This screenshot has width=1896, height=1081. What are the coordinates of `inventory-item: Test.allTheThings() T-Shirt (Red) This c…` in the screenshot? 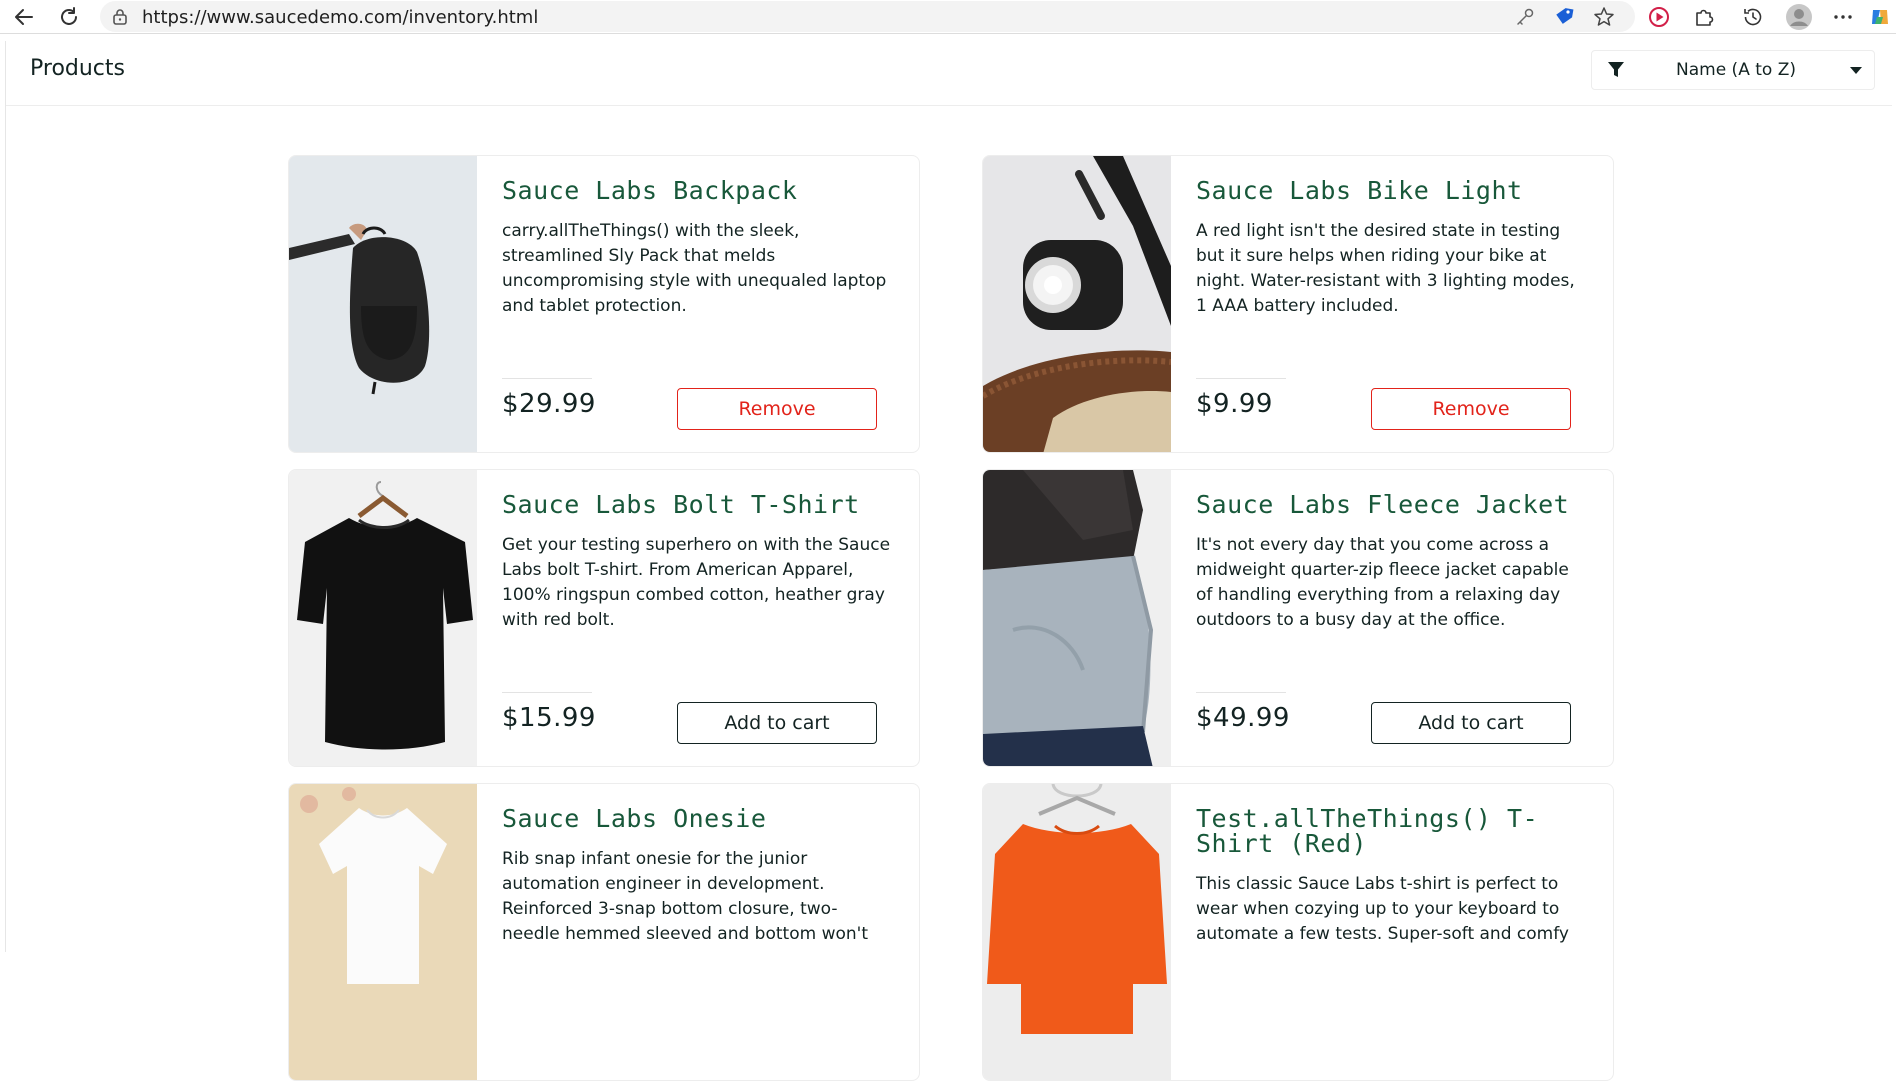 It's located at (1298, 932).